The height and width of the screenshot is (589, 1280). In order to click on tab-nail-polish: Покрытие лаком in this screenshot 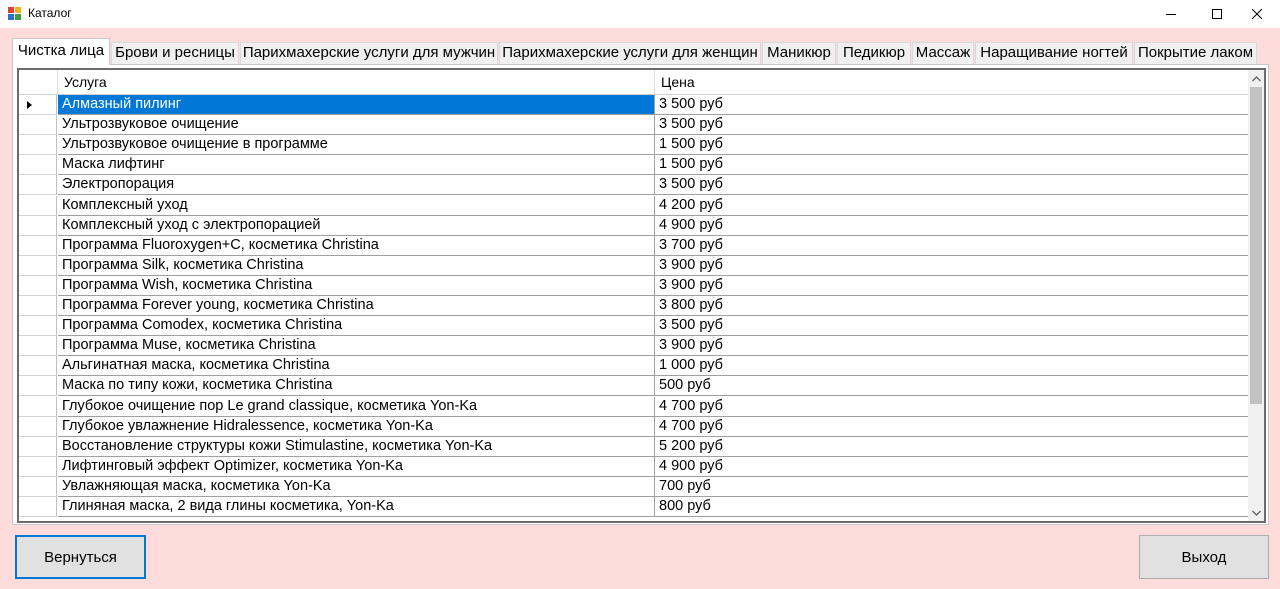, I will do `click(1195, 53)`.